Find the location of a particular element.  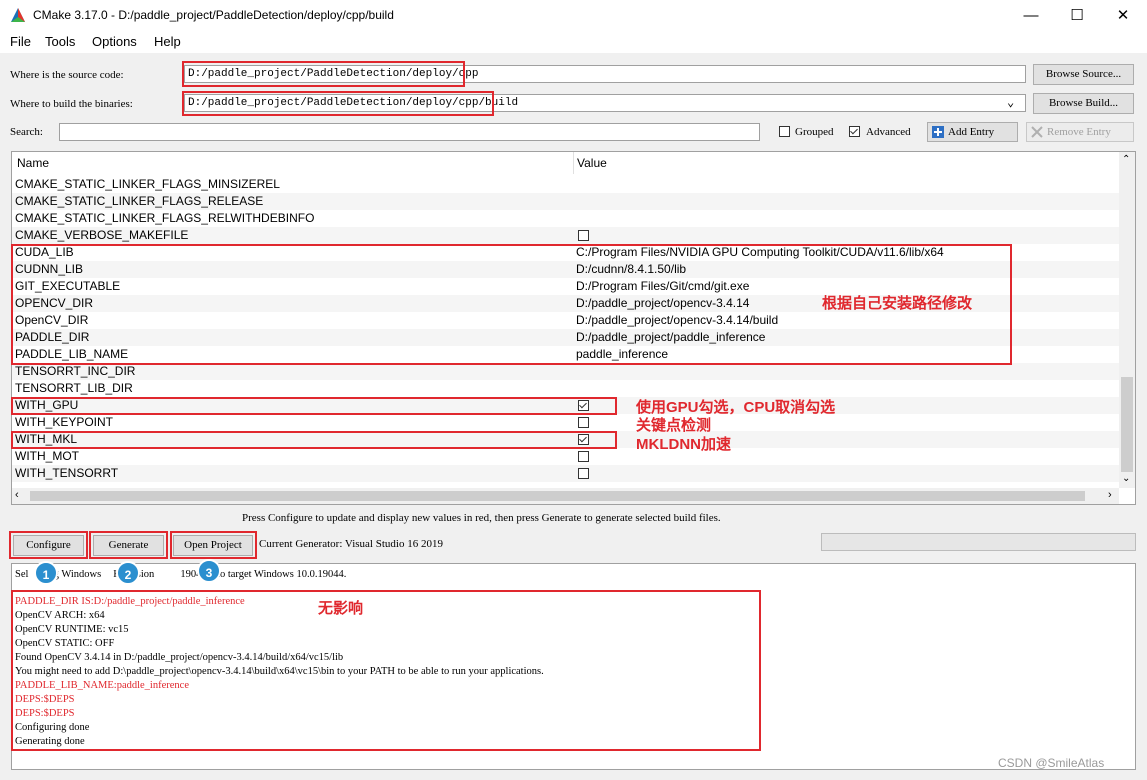

vertical-scrollbar: ⌃ ⌄ is located at coordinates (1127, 320).